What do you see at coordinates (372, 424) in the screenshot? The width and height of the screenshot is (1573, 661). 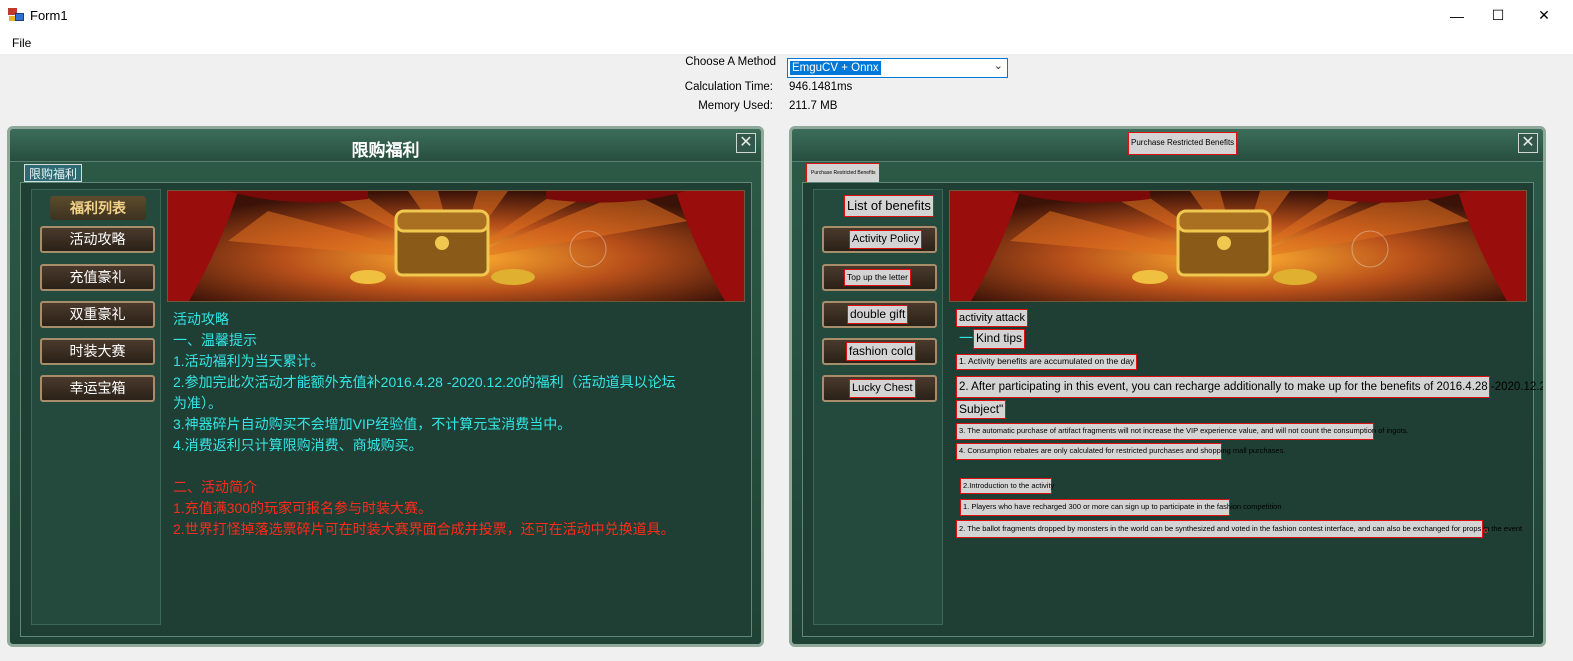 I see `text-line: 3.神器碎片自动购买不会增加VIP经验值，不计算元宝消费当中。` at bounding box center [372, 424].